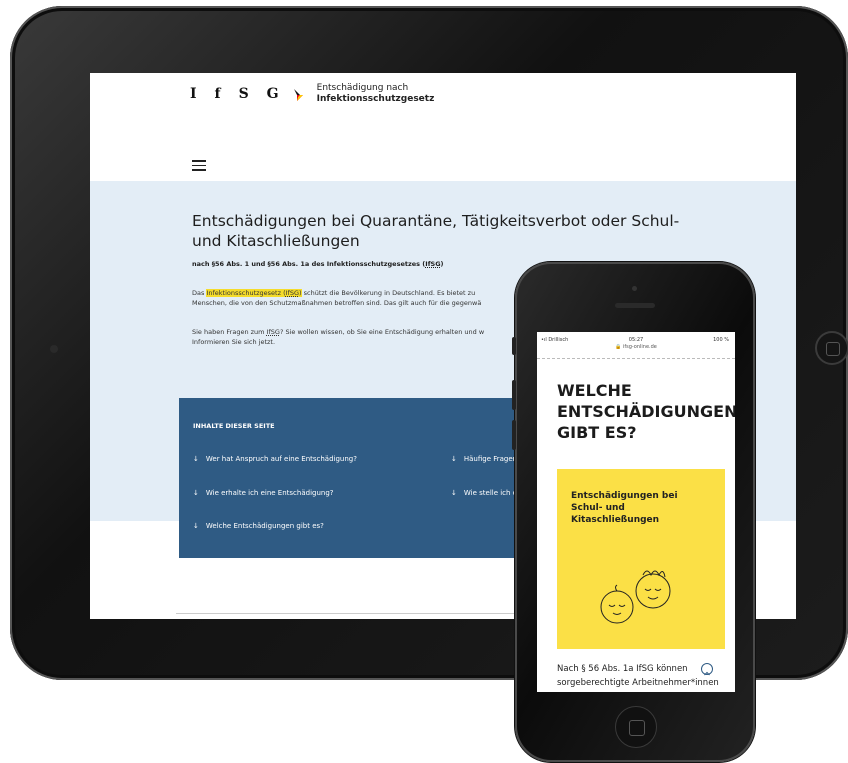 The image size is (848, 763). Describe the element at coordinates (229, 332) in the screenshot. I see `p2-start: Sie haben Fragen zum` at that location.